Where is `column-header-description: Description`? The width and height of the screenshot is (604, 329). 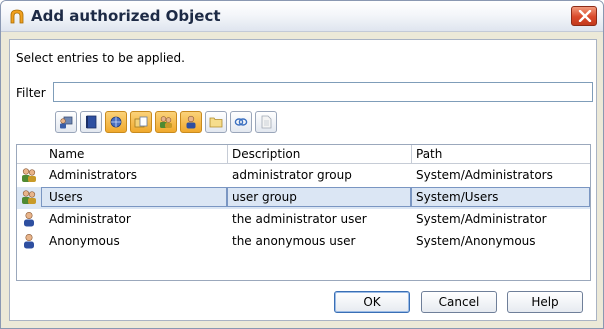 column-header-description: Description is located at coordinates (266, 154).